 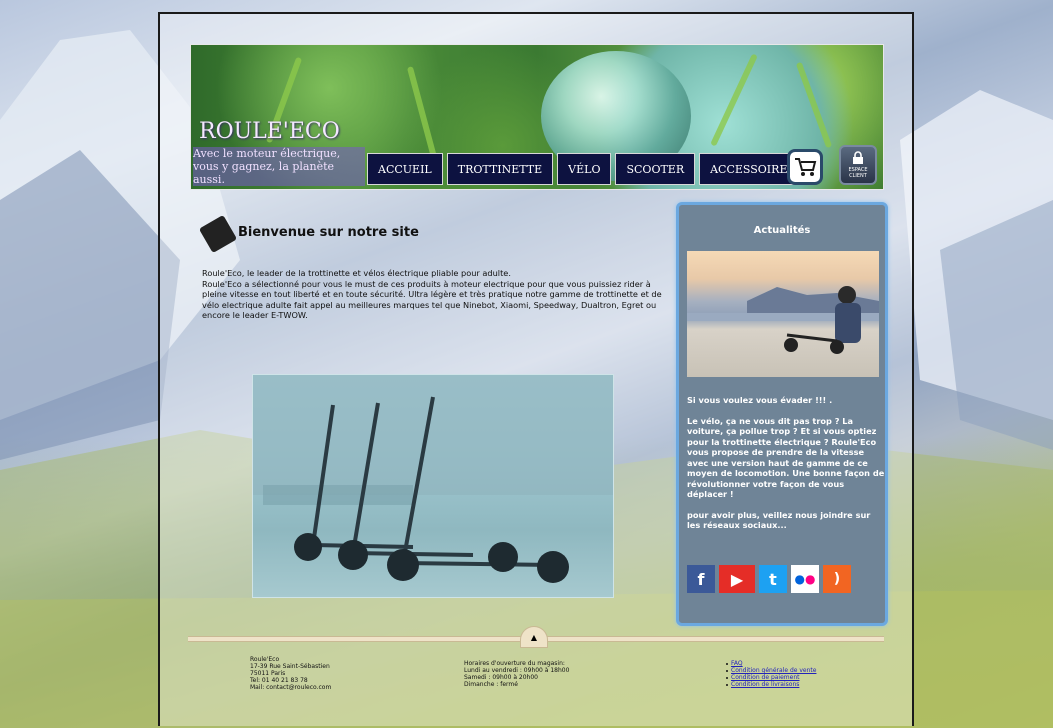 What do you see at coordinates (773, 670) in the screenshot?
I see `cgv-link: Condition générale de vente` at bounding box center [773, 670].